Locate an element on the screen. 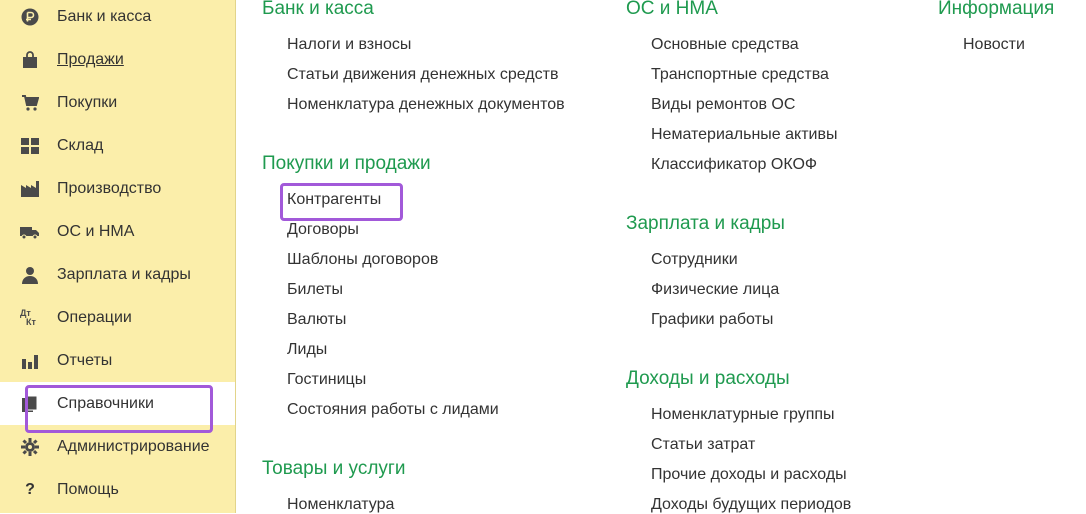  link-cashflow-items: Статьи движения денежных средств is located at coordinates (422, 75).